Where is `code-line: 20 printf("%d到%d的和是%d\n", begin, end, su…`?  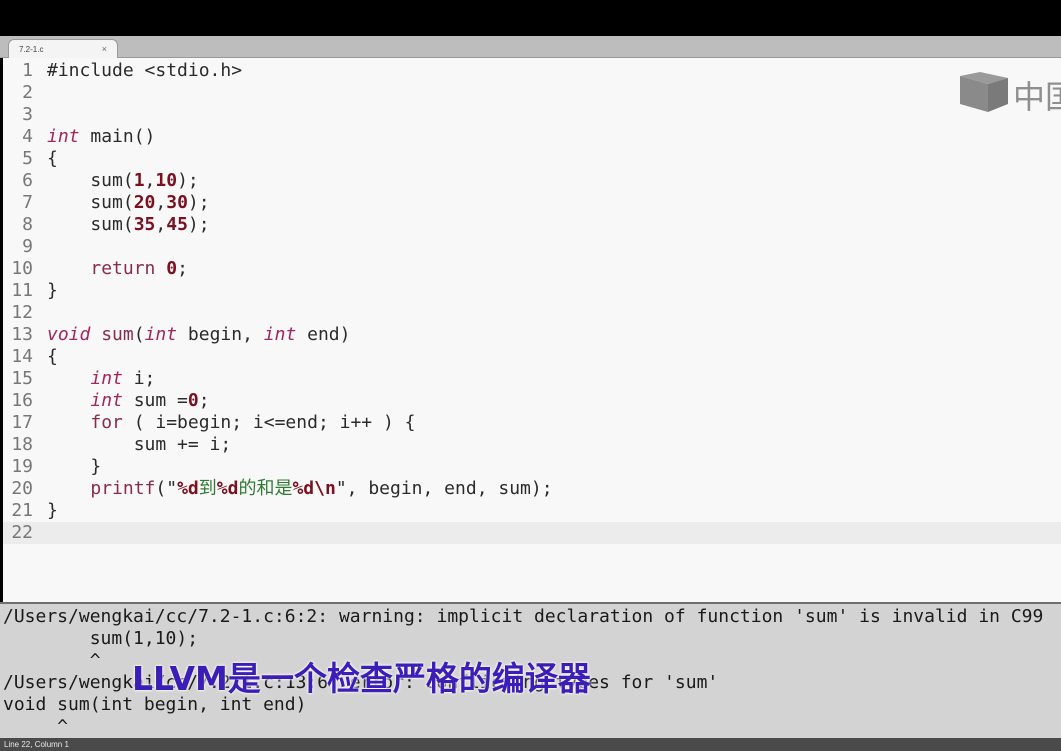
code-line: 20 printf("%d到%d的和是%d\n", begin, end, su… is located at coordinates (532, 489).